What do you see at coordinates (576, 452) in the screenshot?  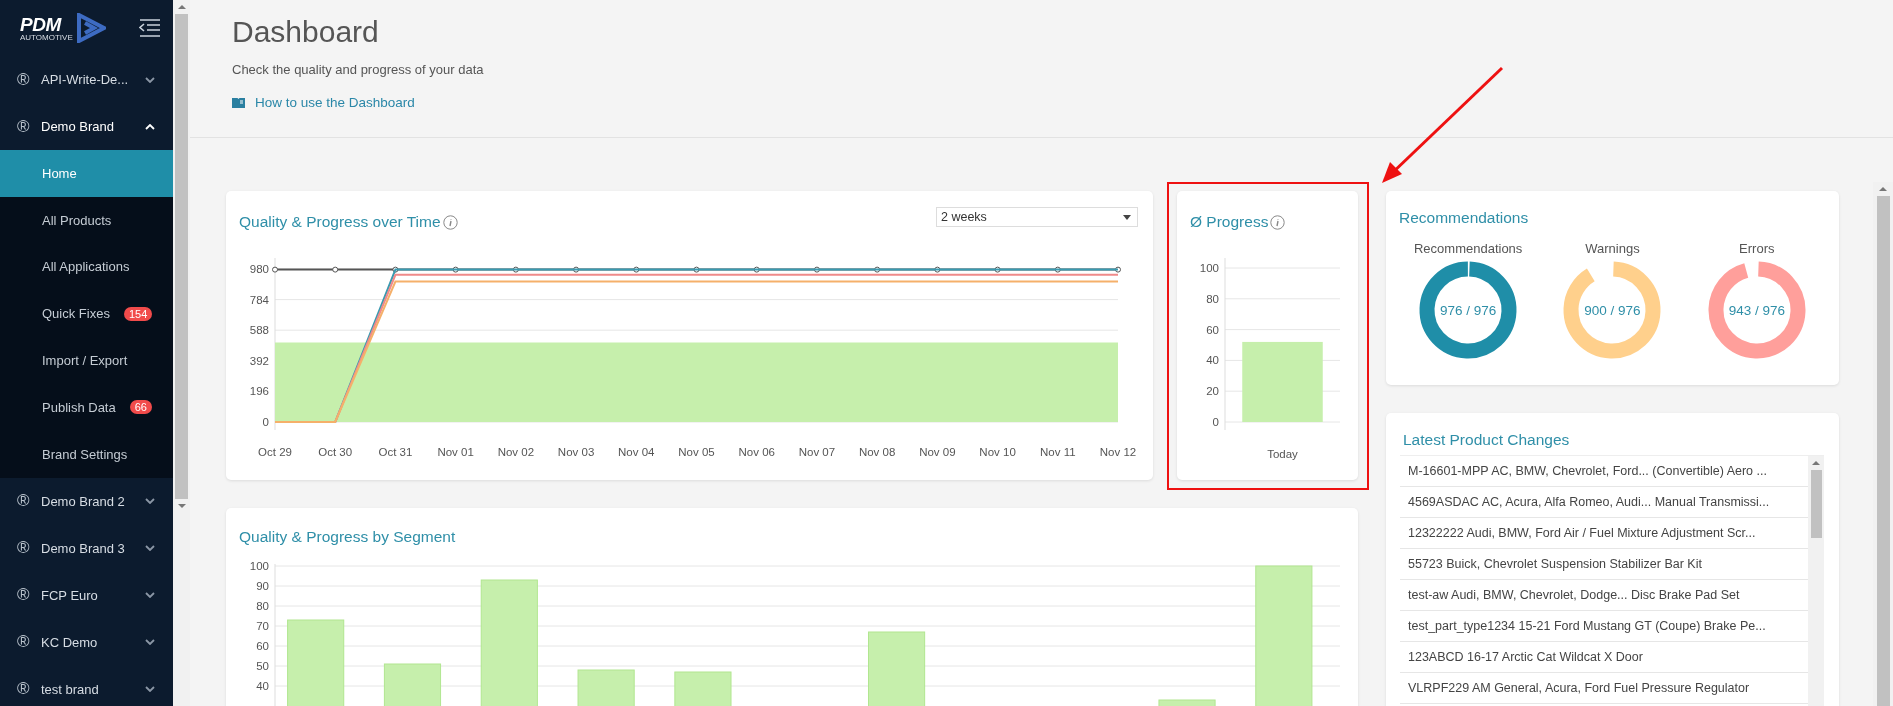 I see `x-tick-label: Nov 03` at bounding box center [576, 452].